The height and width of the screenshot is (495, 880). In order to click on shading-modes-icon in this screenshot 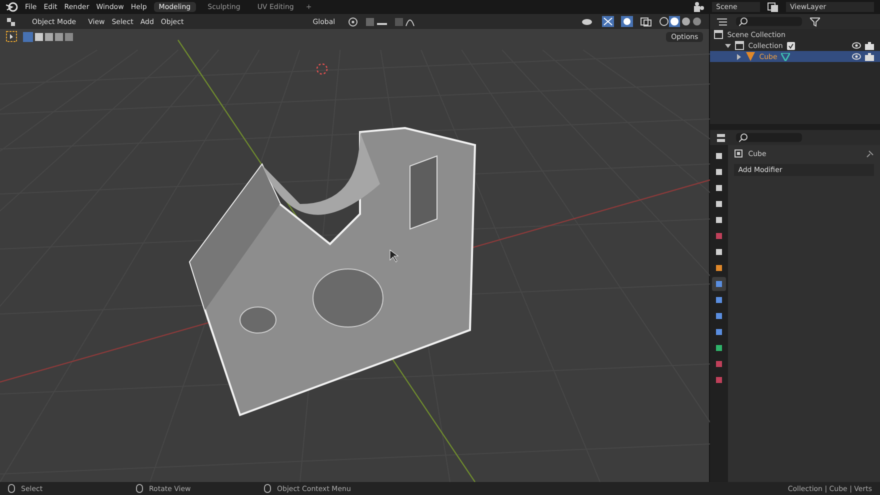, I will do `click(681, 21)`.